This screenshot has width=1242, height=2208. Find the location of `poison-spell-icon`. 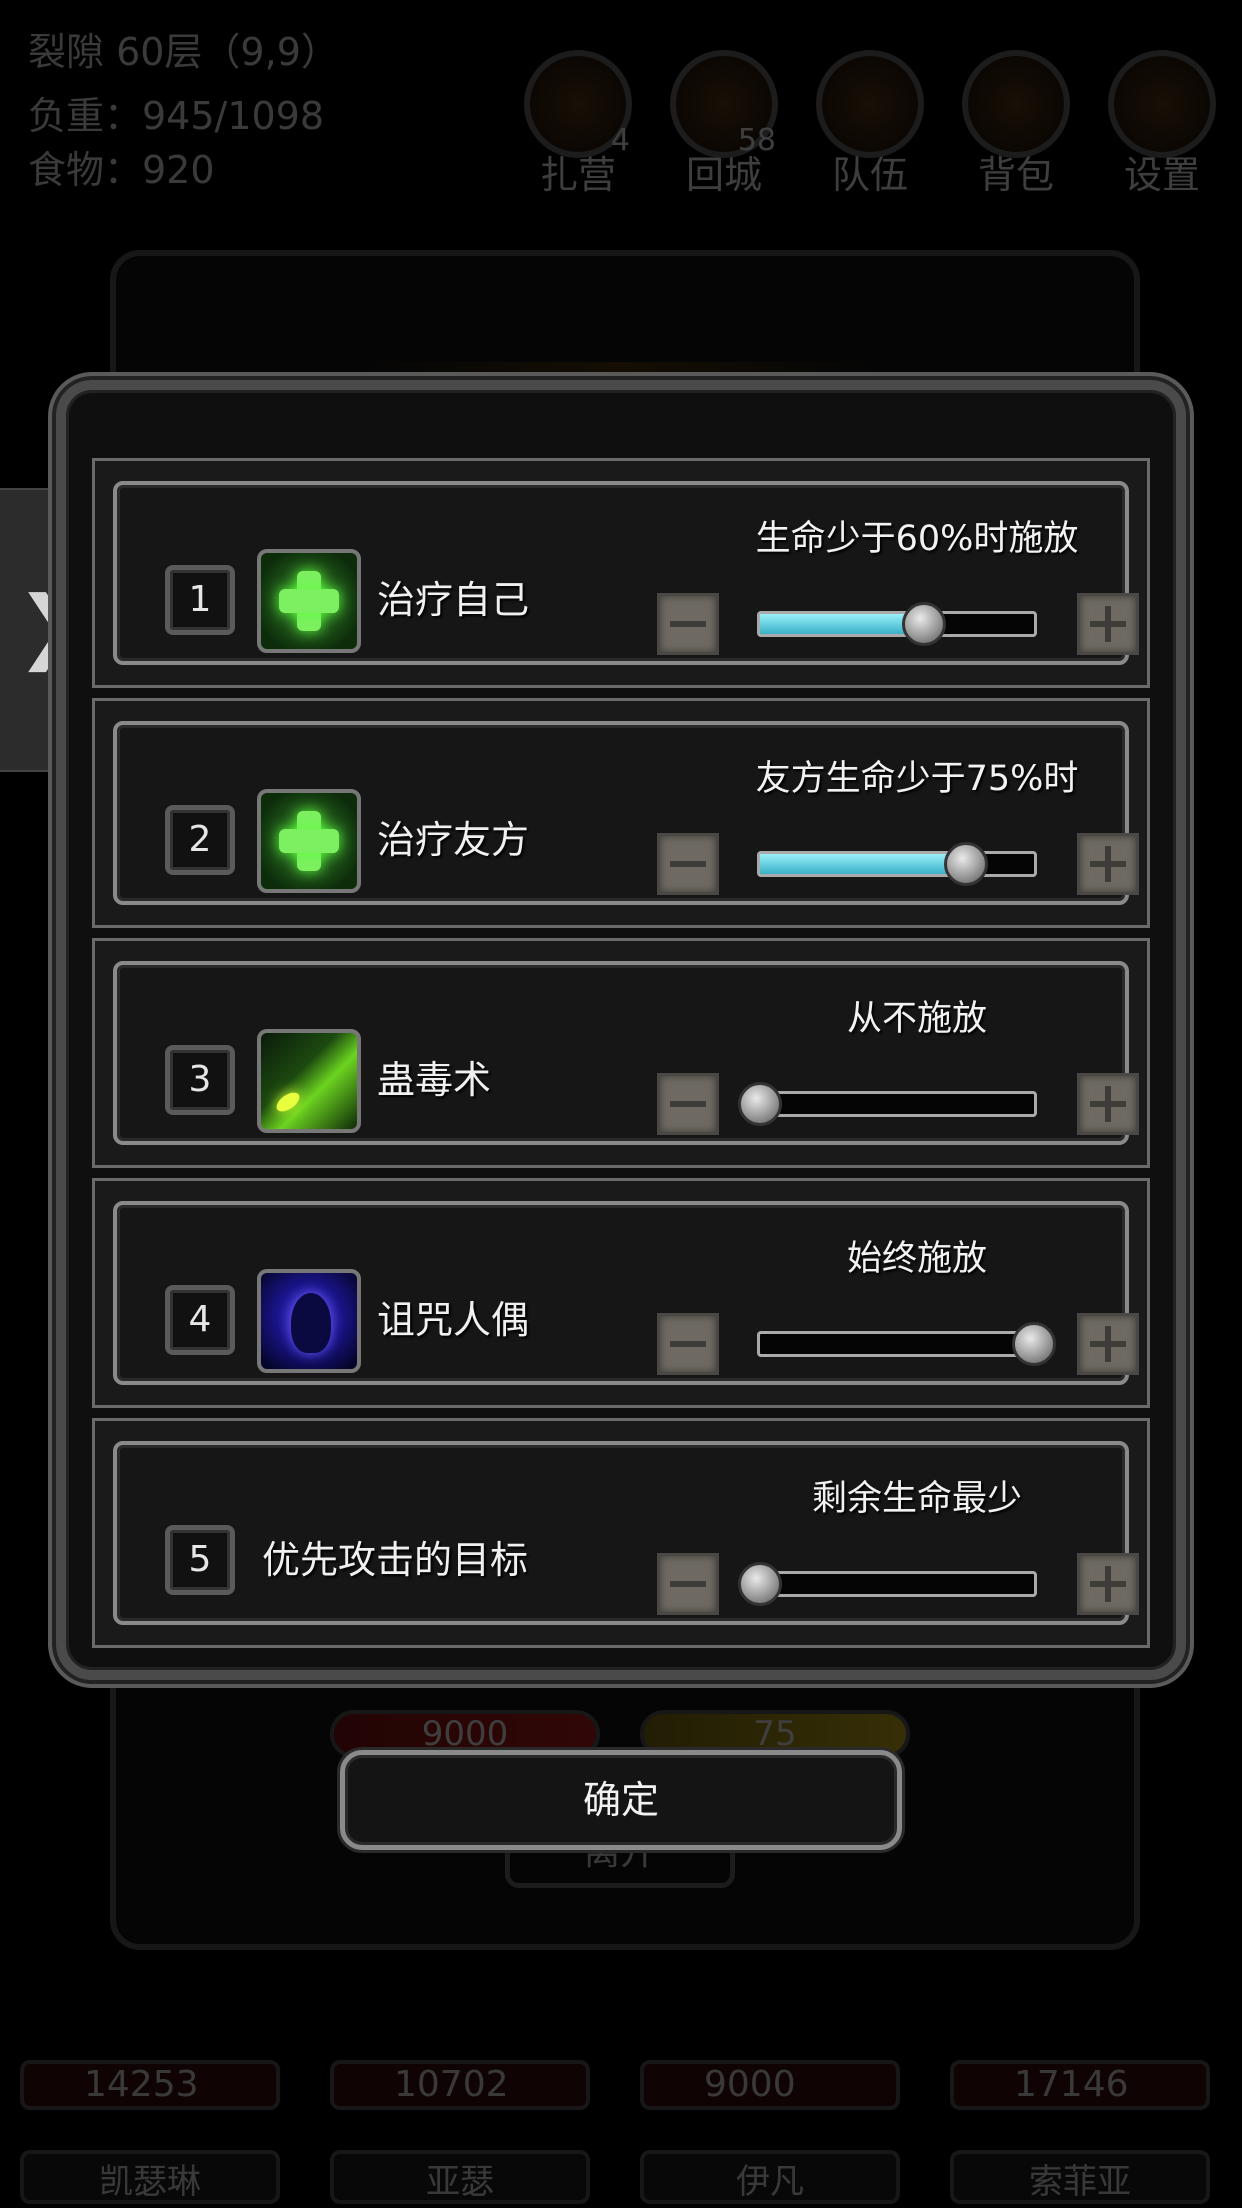

poison-spell-icon is located at coordinates (309, 1081).